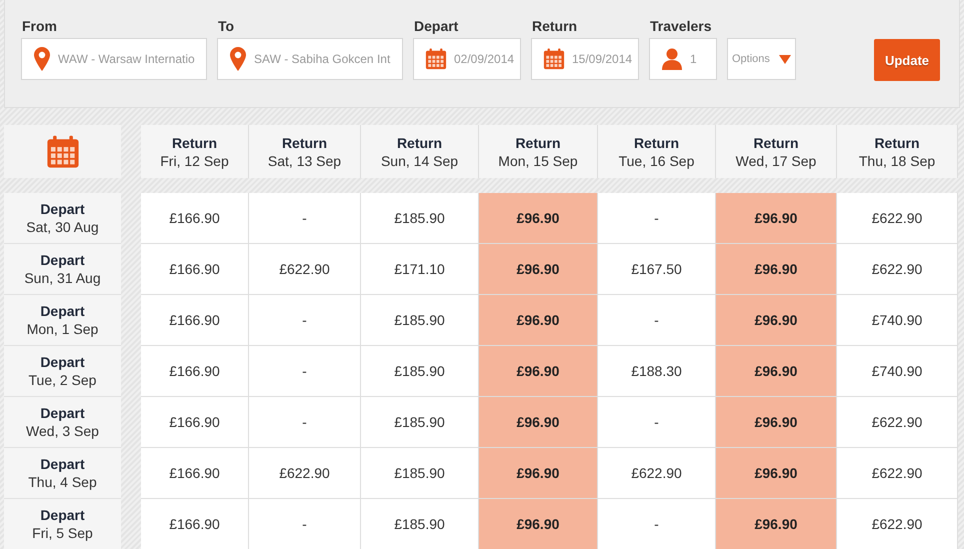  Describe the element at coordinates (554, 26) in the screenshot. I see `field-label: Return` at that location.